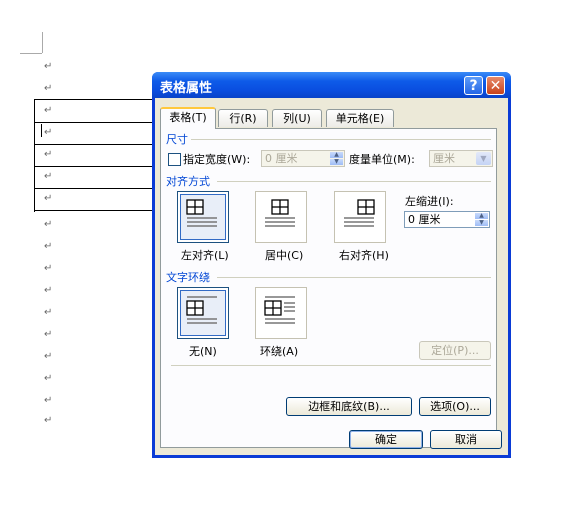 Image resolution: width=585 pixels, height=528 pixels. I want to click on wrap-none-option, so click(203, 313).